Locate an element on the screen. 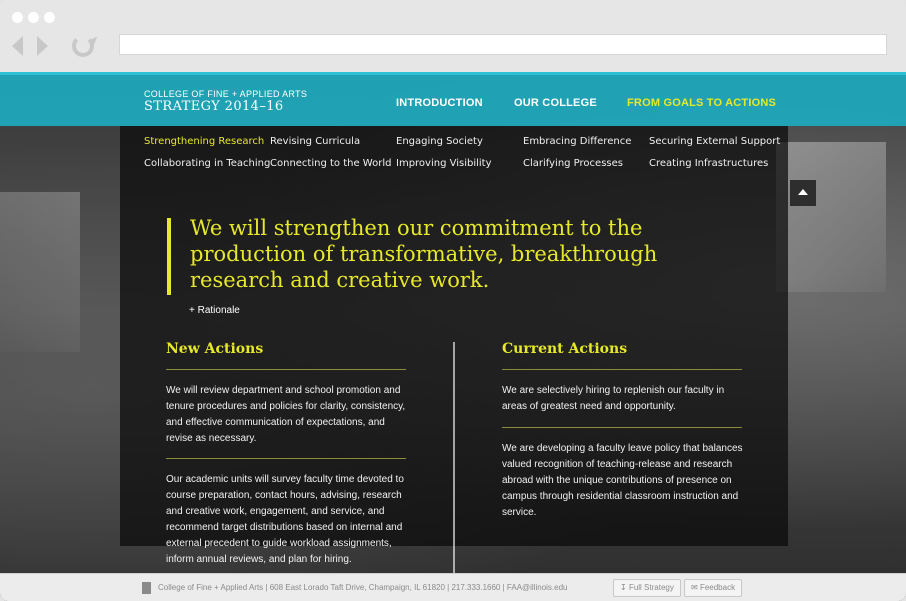 This screenshot has height=601, width=906. browser-chrome is located at coordinates (453, 36).